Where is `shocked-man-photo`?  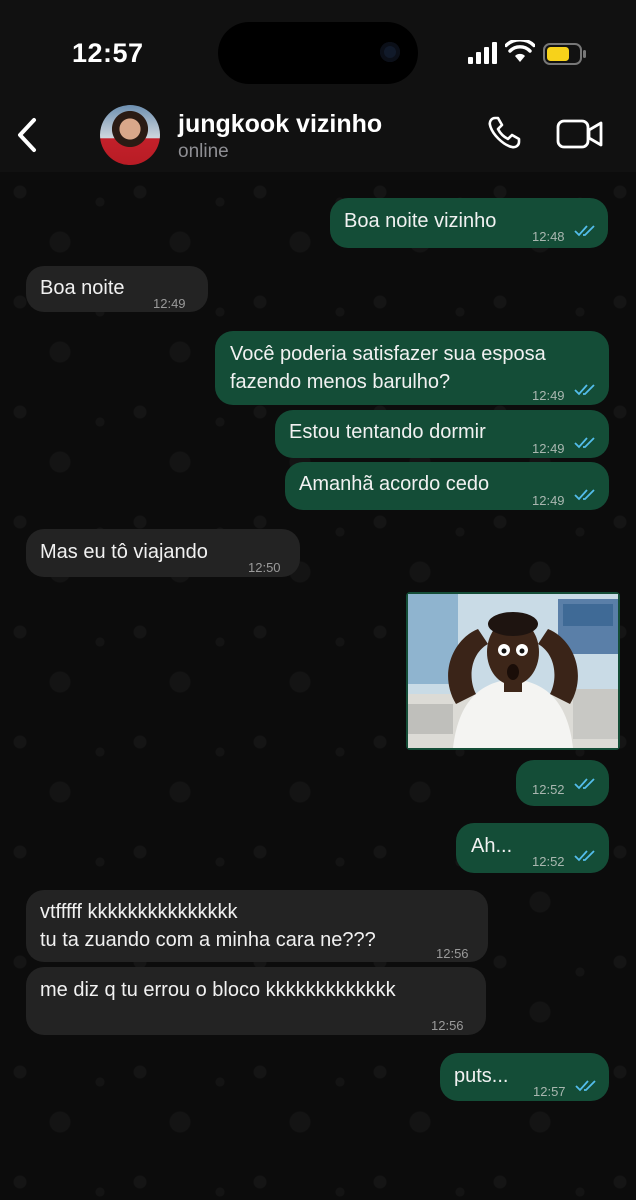
shocked-man-photo is located at coordinates (513, 671).